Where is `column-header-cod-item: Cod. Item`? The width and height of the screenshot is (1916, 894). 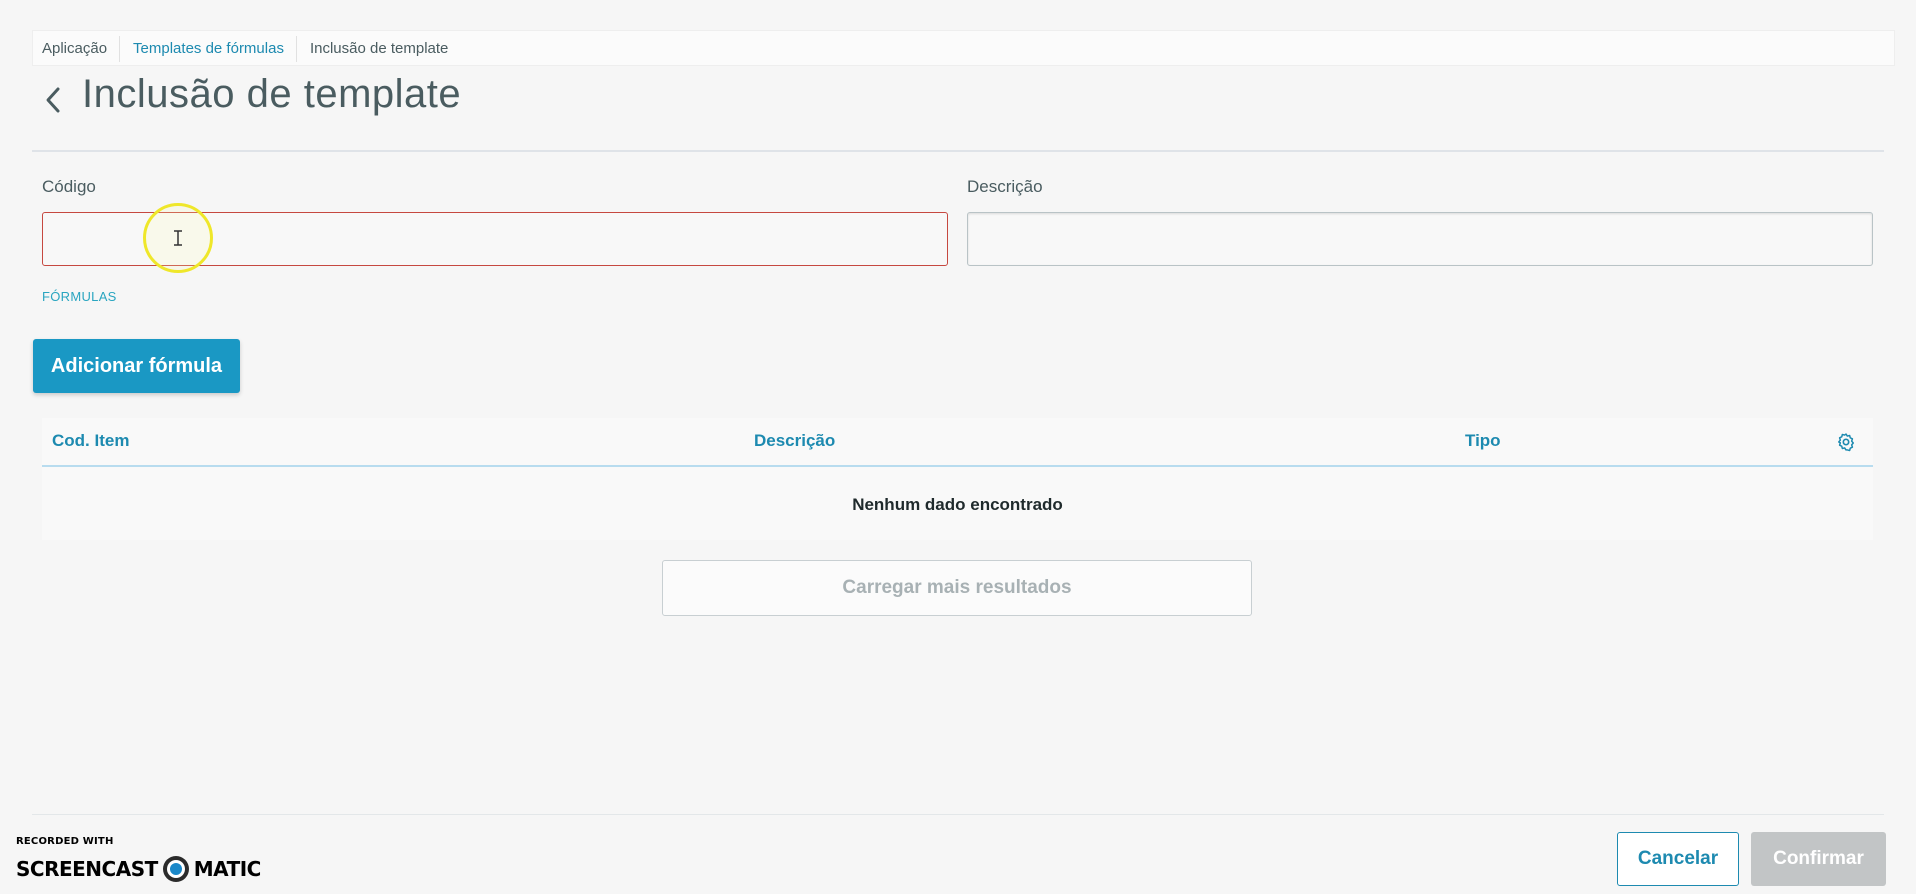
column-header-cod-item: Cod. Item is located at coordinates (90, 441).